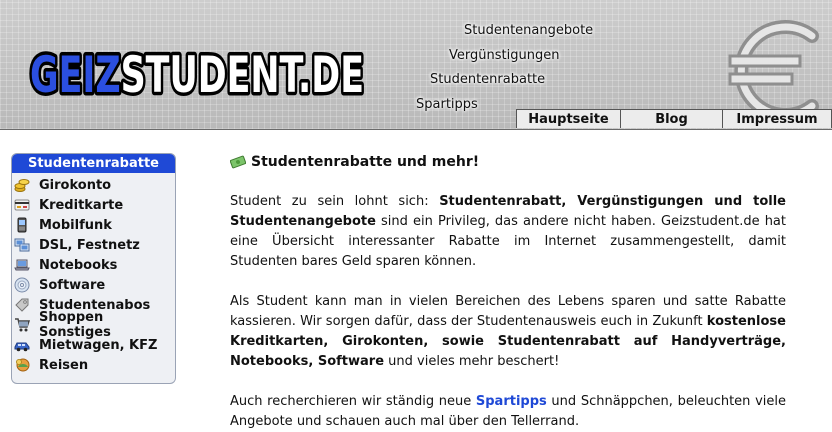 The width and height of the screenshot is (832, 432). Describe the element at coordinates (93, 325) in the screenshot. I see `sidebar-item-shoppen-sonstiges: Shoppen Sonstiges` at that location.